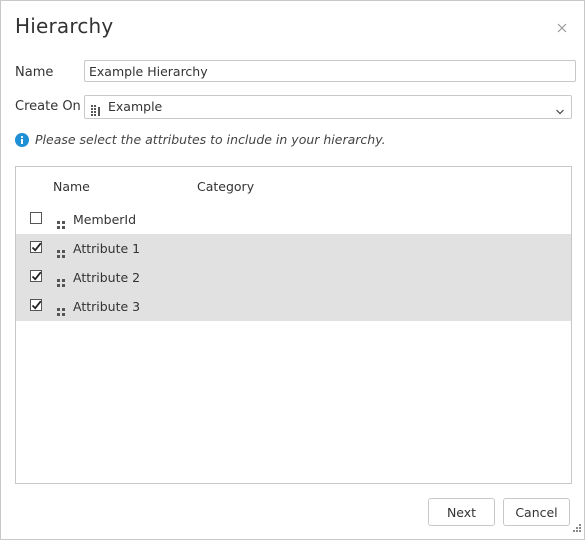  Describe the element at coordinates (577, 526) in the screenshot. I see `resize-grip-icon` at that location.